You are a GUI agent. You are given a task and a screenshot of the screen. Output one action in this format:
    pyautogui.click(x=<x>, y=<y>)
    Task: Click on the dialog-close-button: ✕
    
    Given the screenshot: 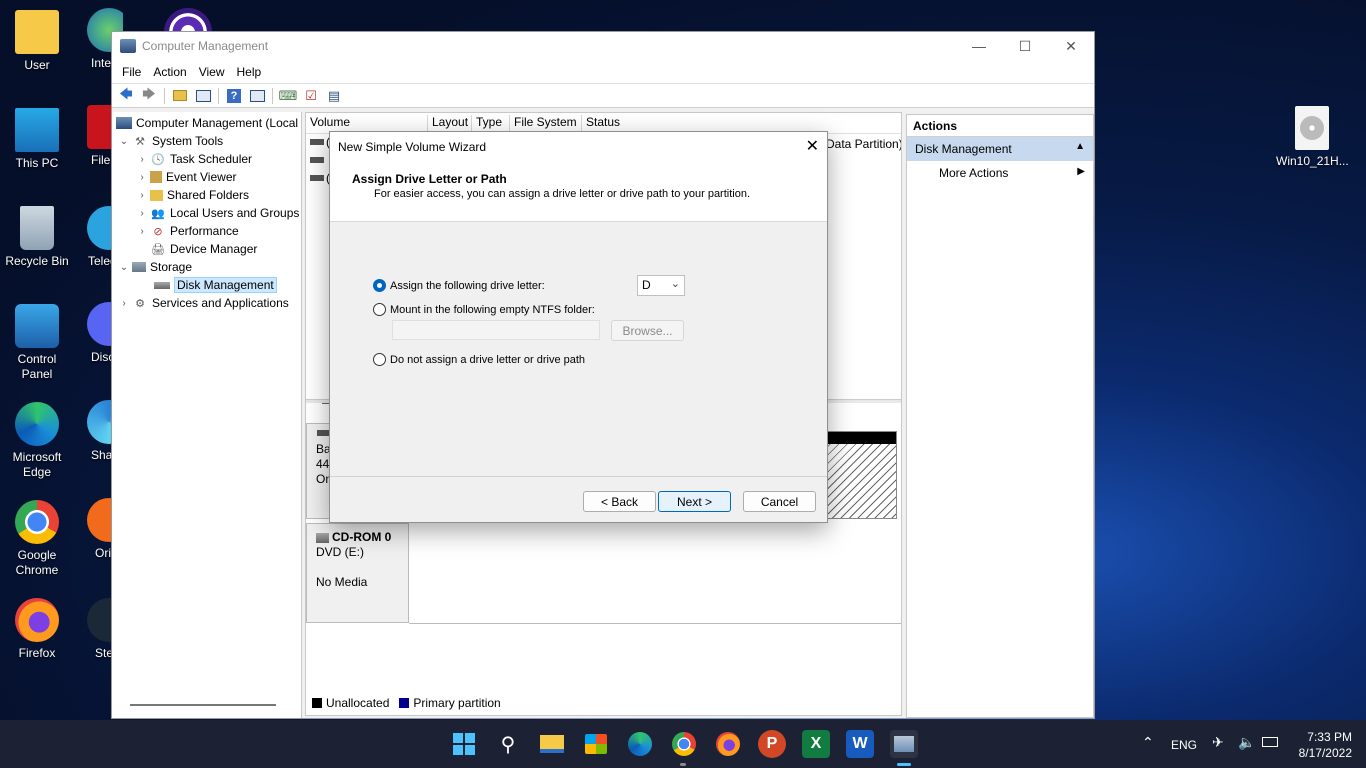 What is the action you would take?
    pyautogui.click(x=812, y=146)
    